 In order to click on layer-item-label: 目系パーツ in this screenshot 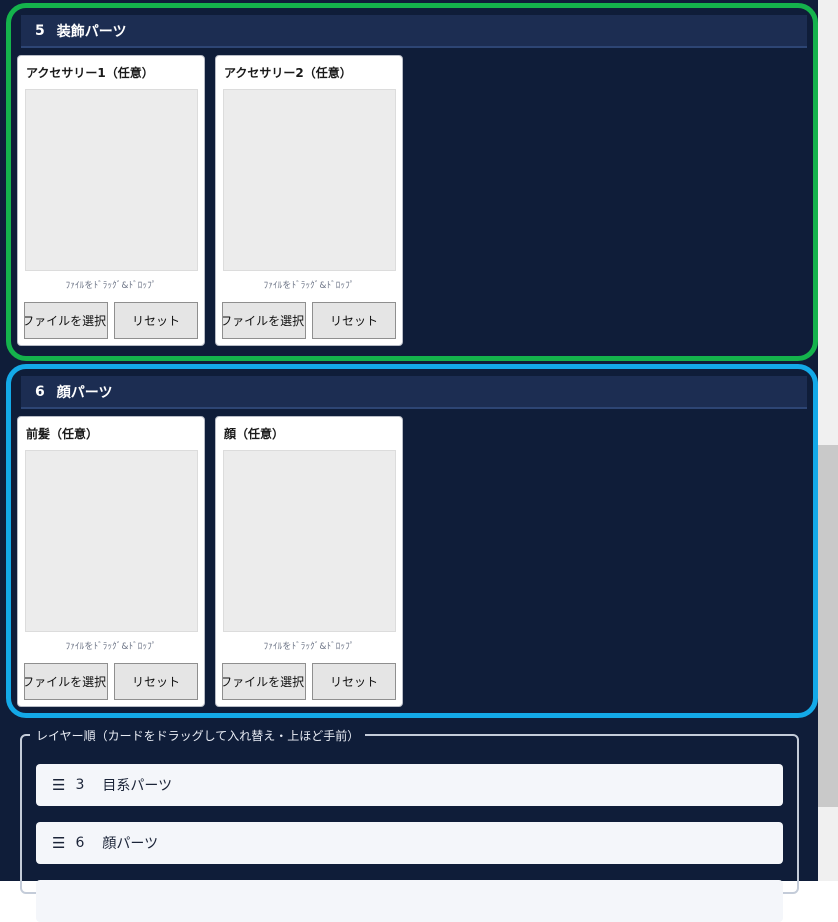, I will do `click(137, 786)`.